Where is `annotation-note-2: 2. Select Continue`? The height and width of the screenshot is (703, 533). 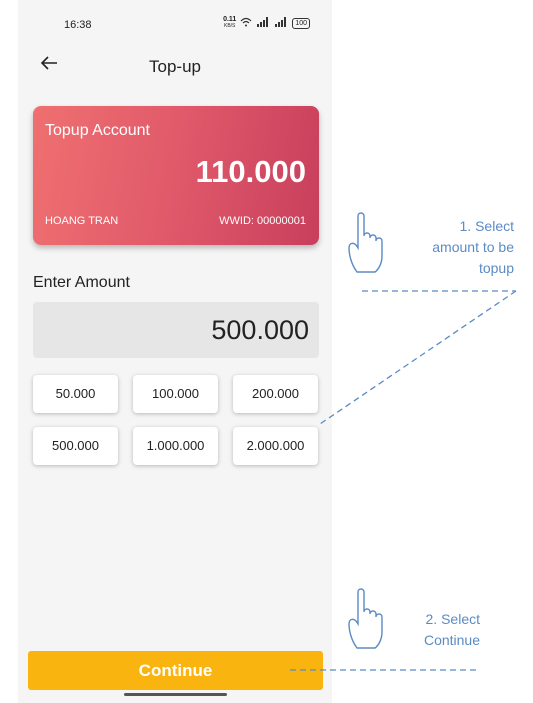 annotation-note-2: 2. Select Continue is located at coordinates (451, 629).